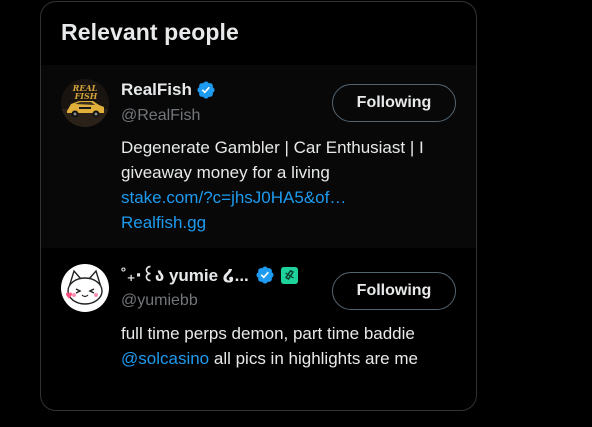 This screenshot has width=592, height=427. I want to click on user-handle: @RealFish, so click(160, 116).